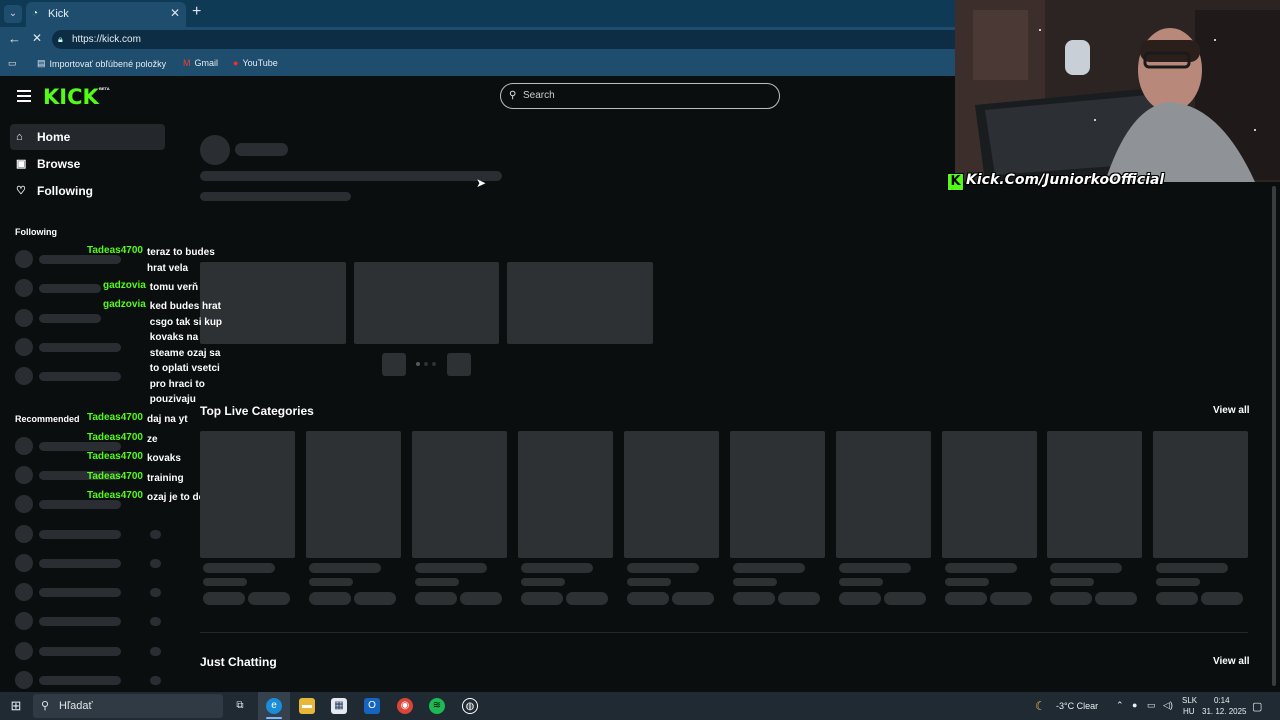  What do you see at coordinates (200, 63) in the screenshot?
I see `bookmark-gmail: M Gmail` at bounding box center [200, 63].